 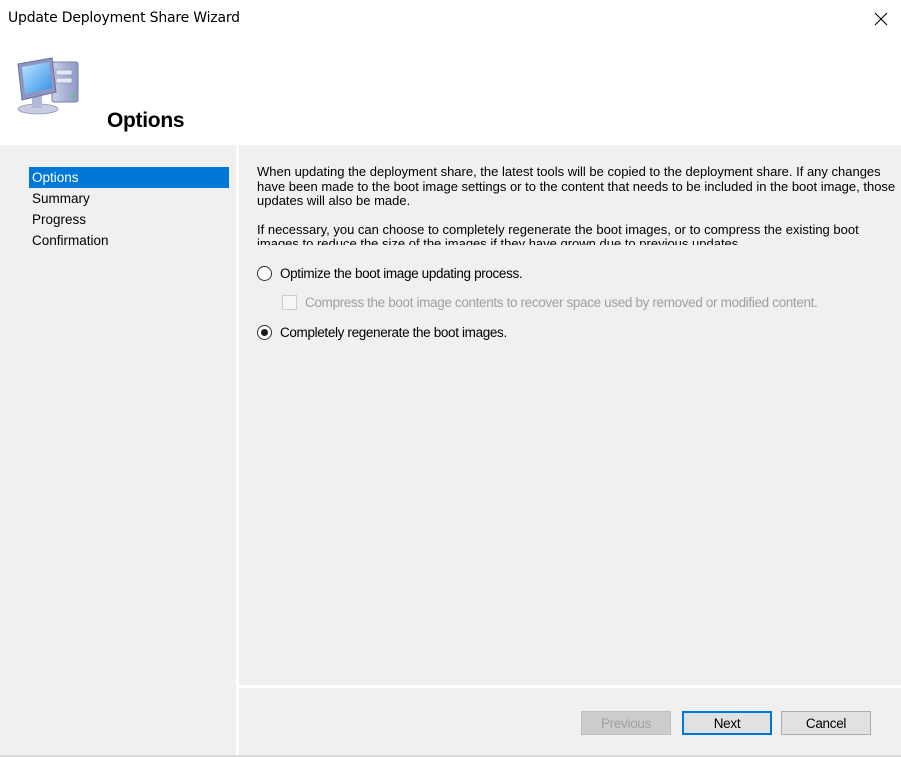 What do you see at coordinates (264, 273) in the screenshot?
I see `optimize-radio` at bounding box center [264, 273].